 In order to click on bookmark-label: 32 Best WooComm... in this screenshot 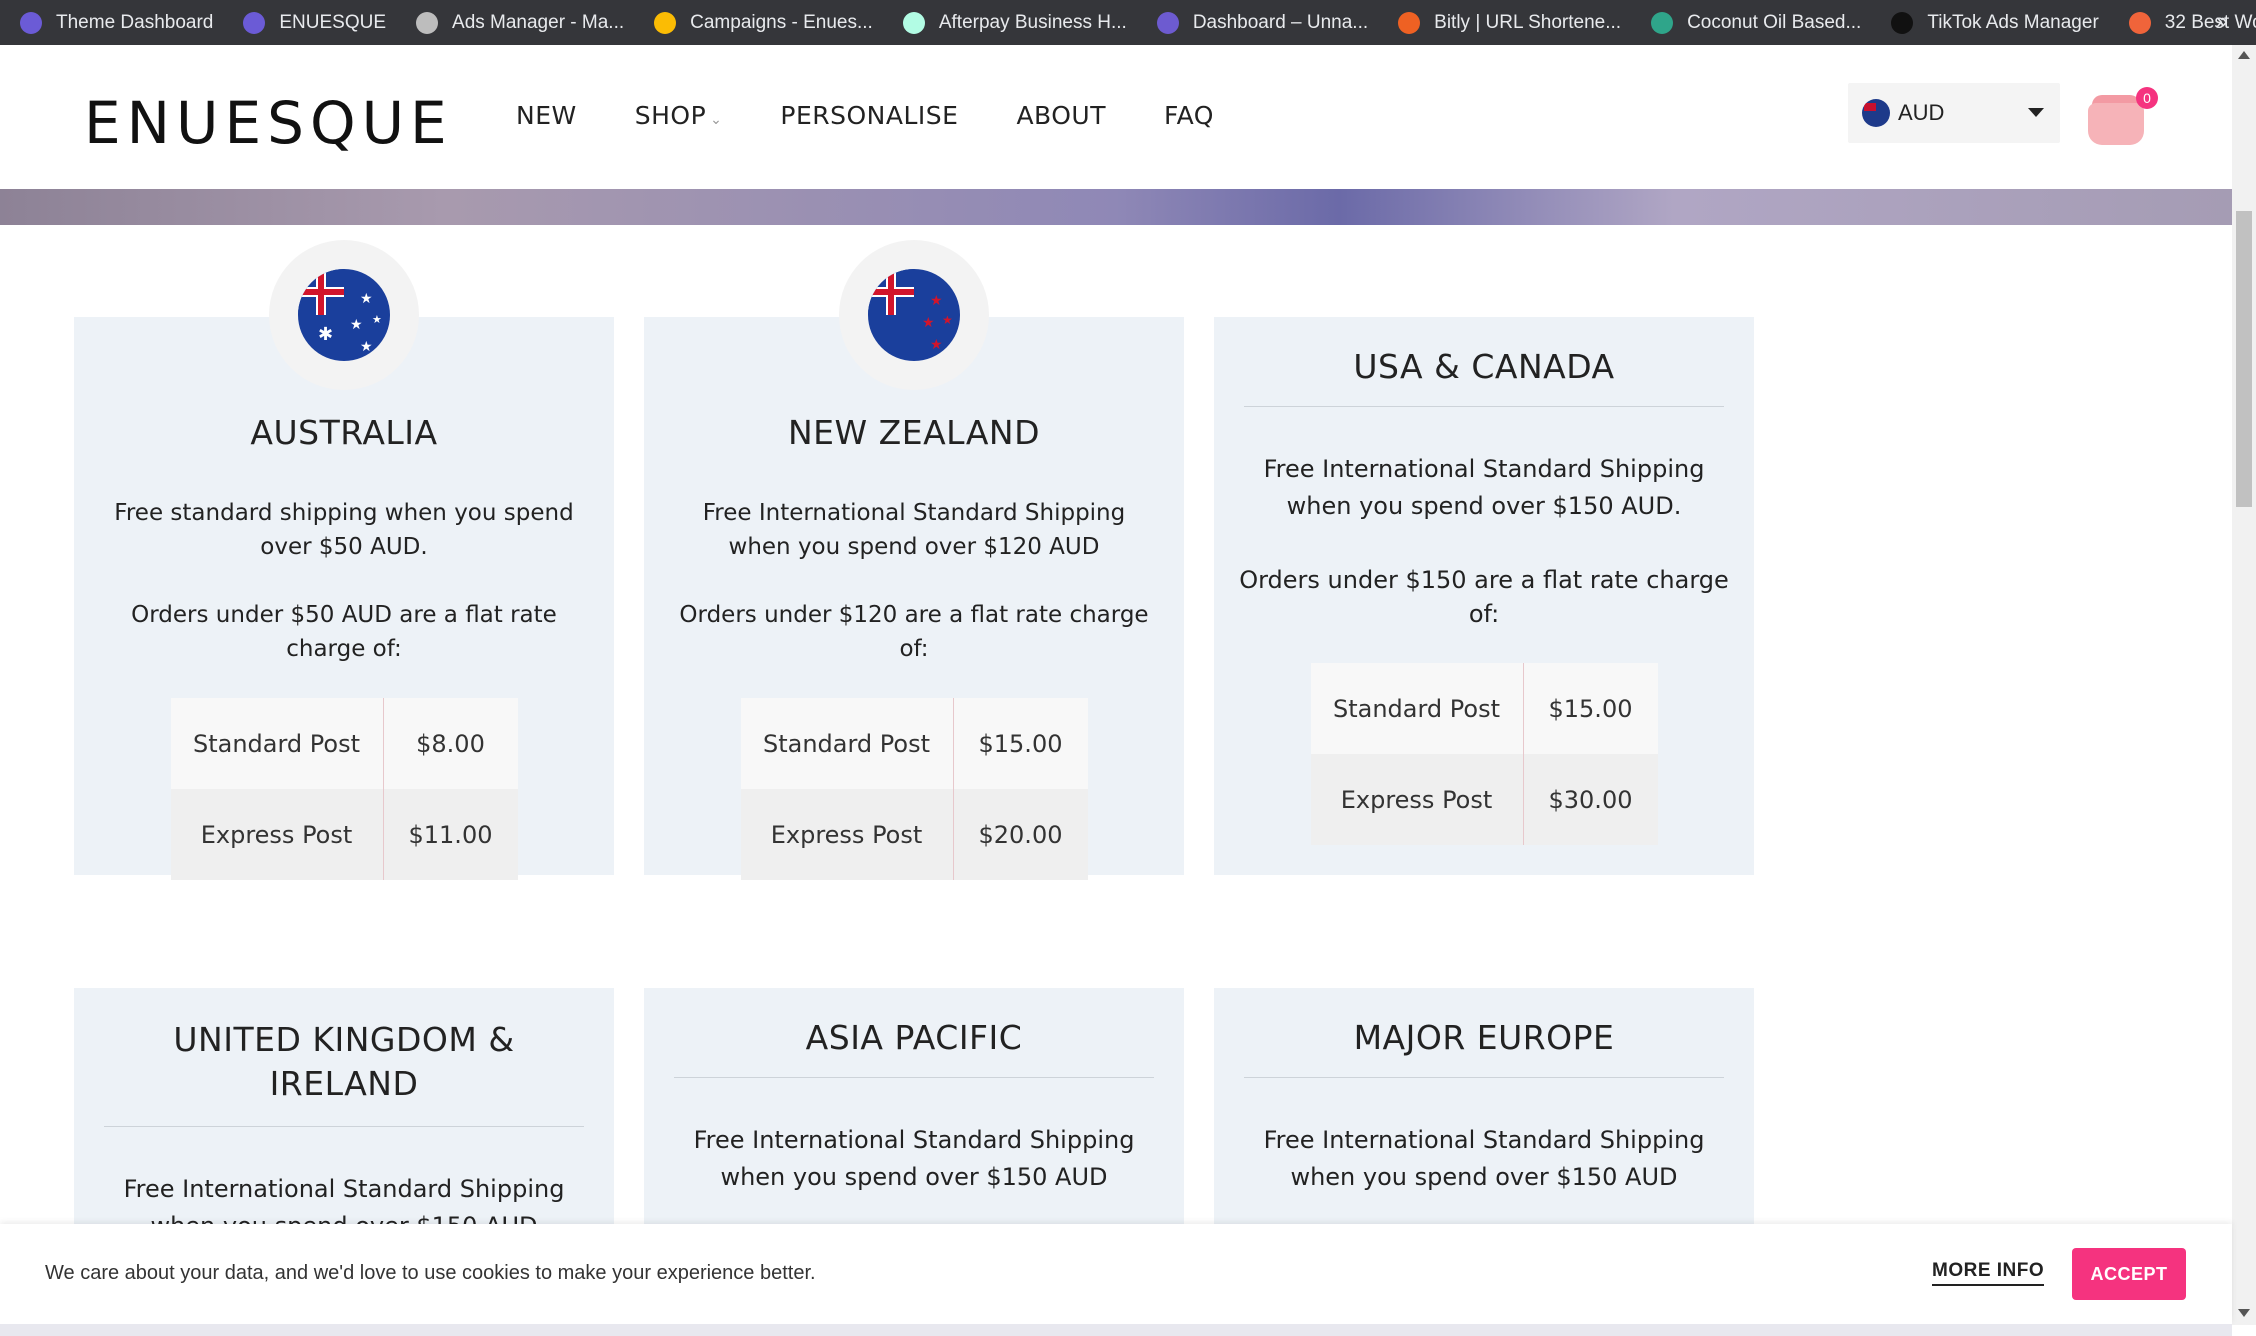, I will do `click(2210, 22)`.